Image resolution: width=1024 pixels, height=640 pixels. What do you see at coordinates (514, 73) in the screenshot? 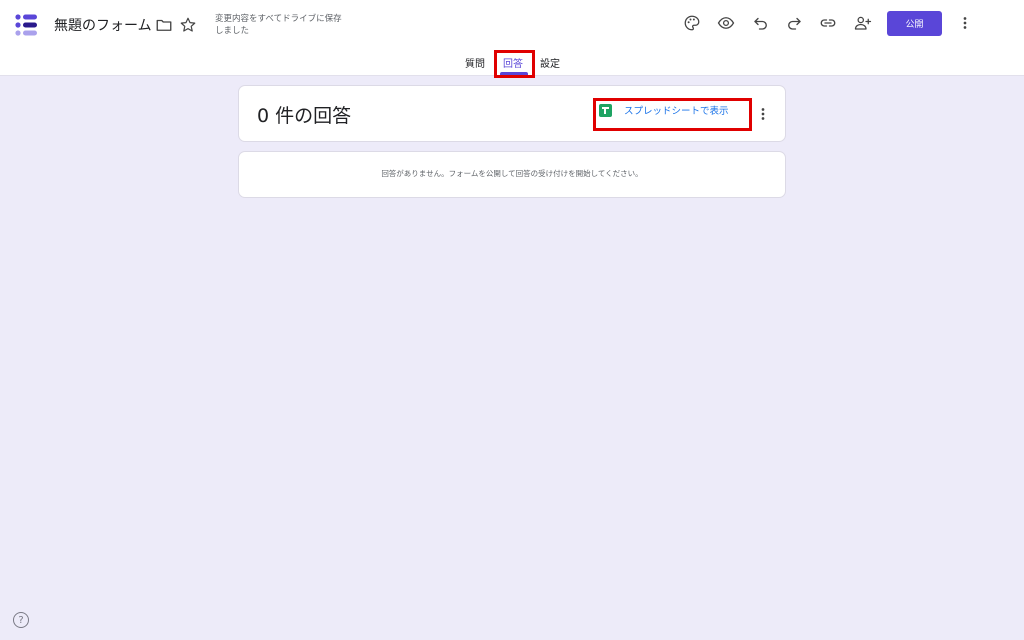
I see `active-tab-indicator` at bounding box center [514, 73].